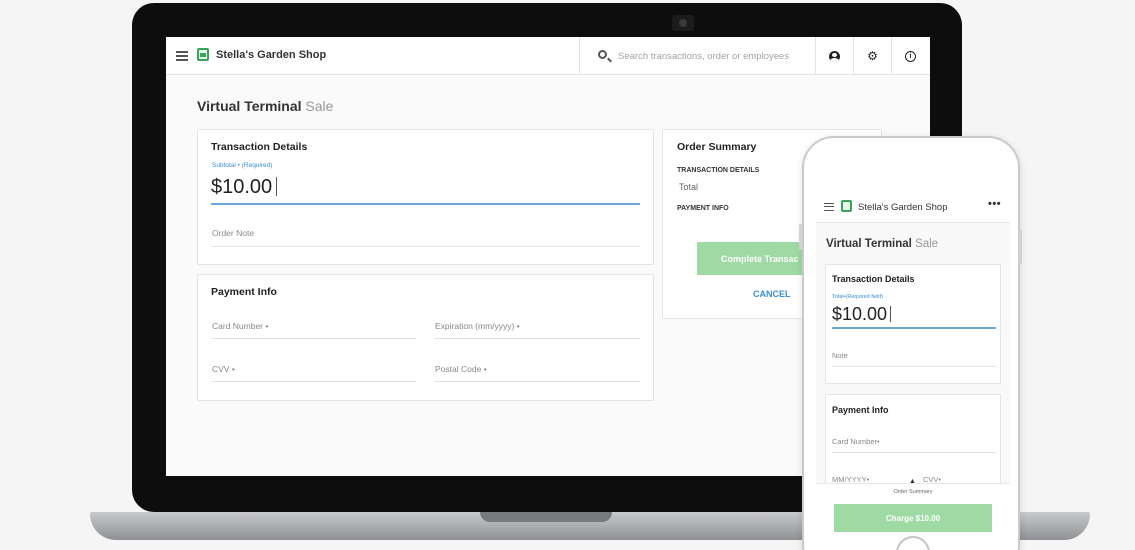 This screenshot has height=550, width=1135. What do you see at coordinates (242, 165) in the screenshot?
I see `subtotal-label: Subtotal • (Required)` at bounding box center [242, 165].